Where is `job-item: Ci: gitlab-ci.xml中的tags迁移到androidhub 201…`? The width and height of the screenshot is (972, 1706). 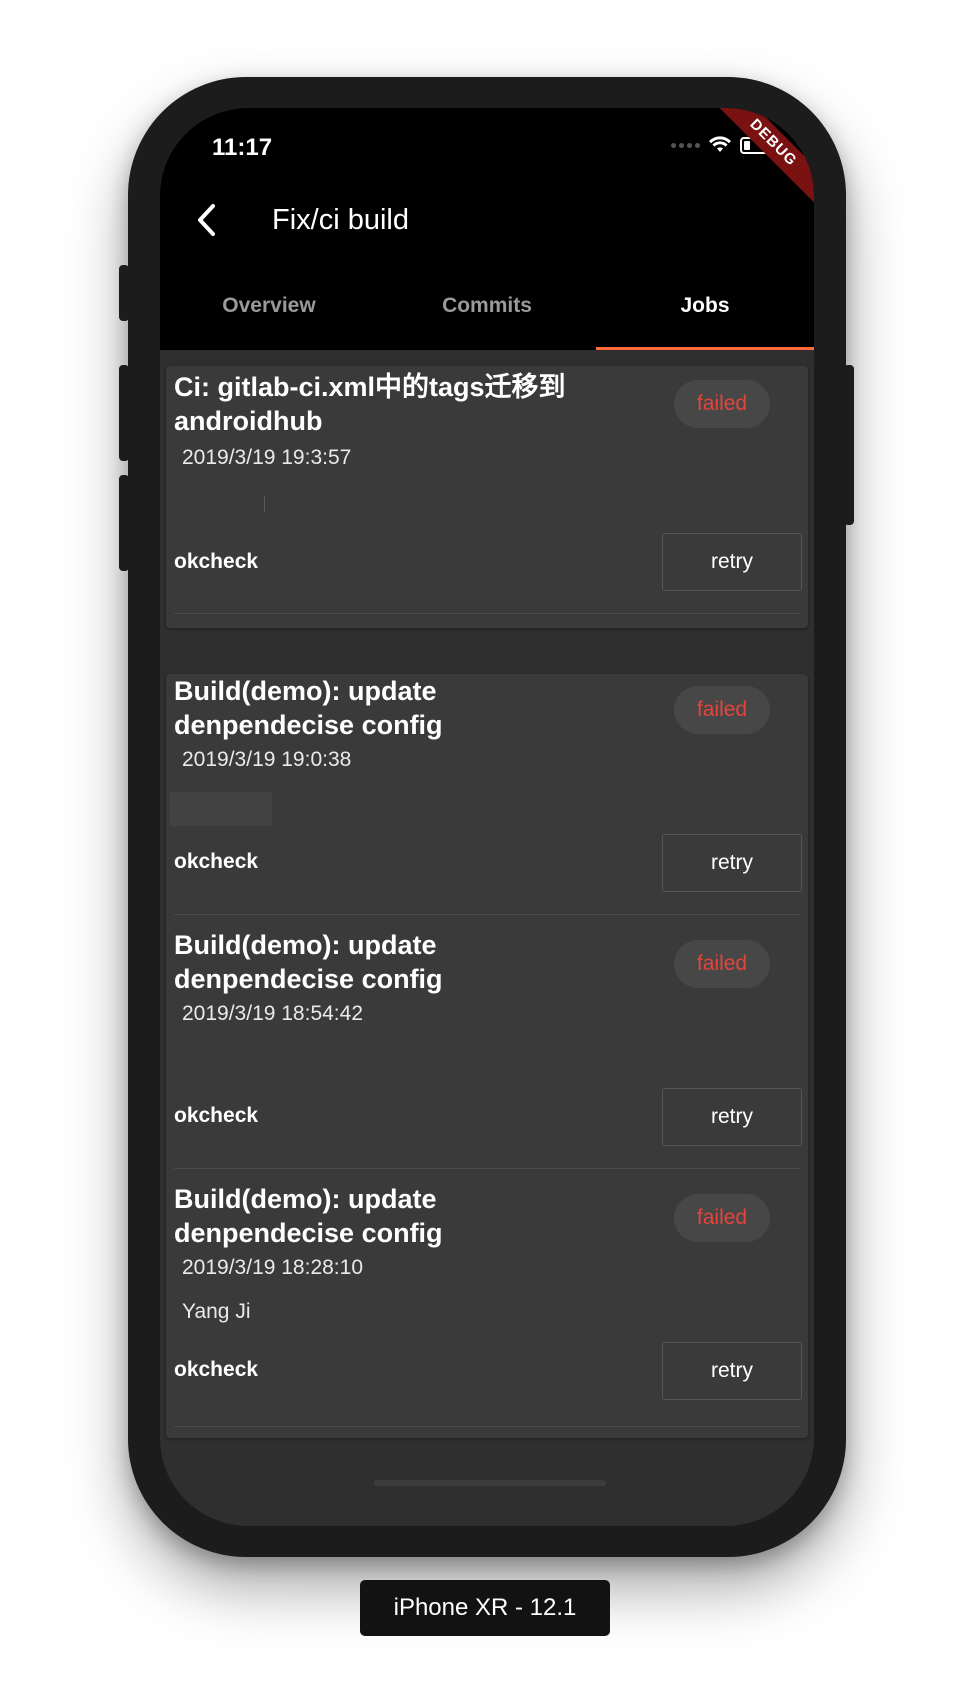
job-item: Ci: gitlab-ci.xml中的tags迁移到androidhub 201… is located at coordinates (487, 497).